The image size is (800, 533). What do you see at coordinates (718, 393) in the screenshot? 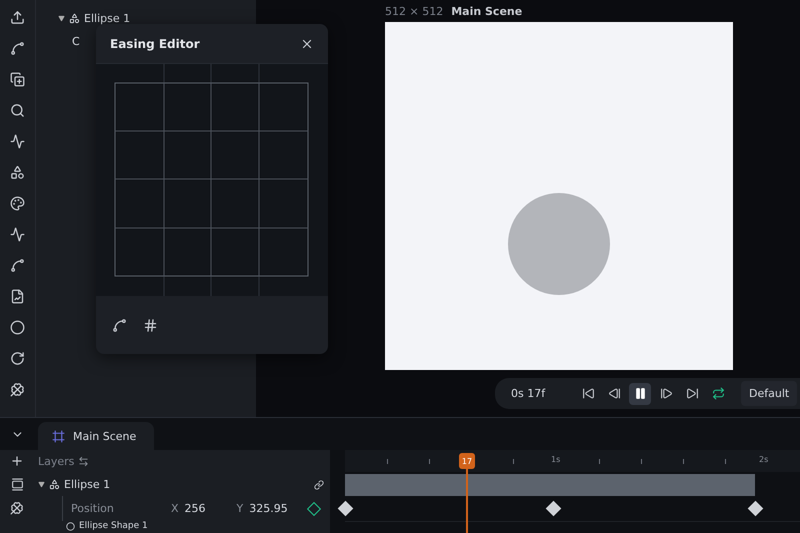
I see `loop-icon` at bounding box center [718, 393].